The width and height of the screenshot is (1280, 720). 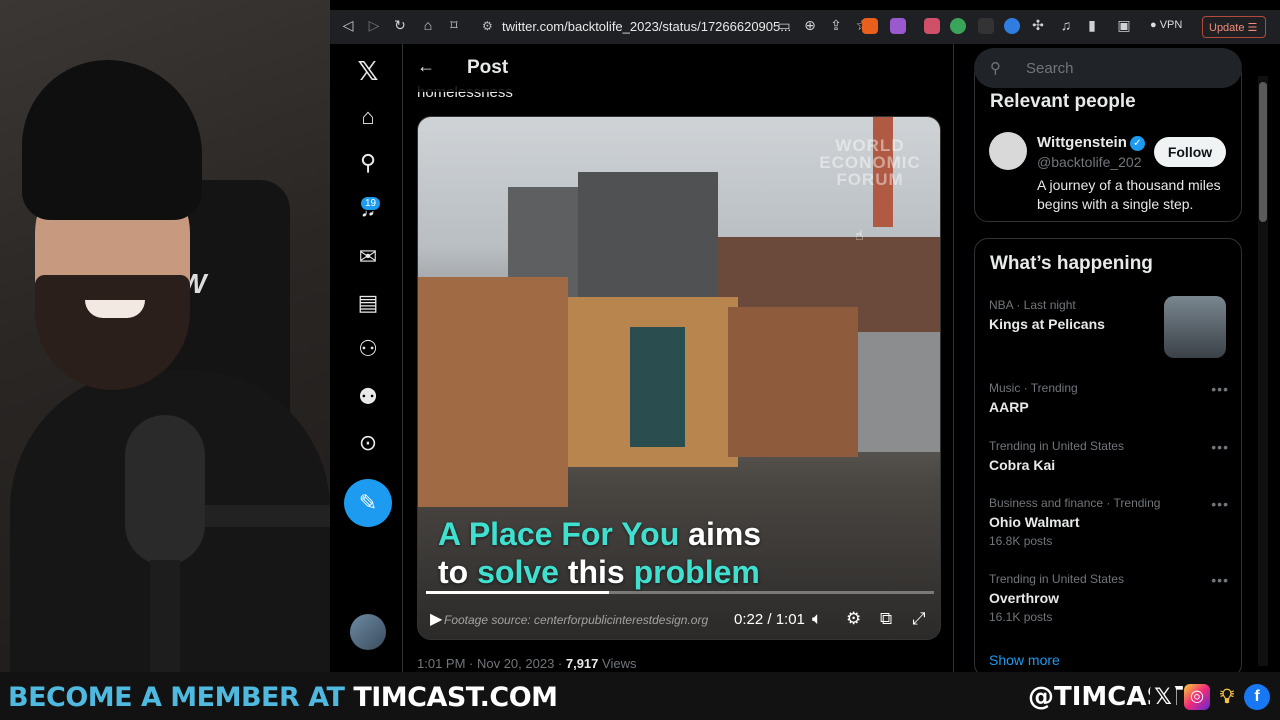 What do you see at coordinates (680, 592) in the screenshot?
I see `video-progress-bar` at bounding box center [680, 592].